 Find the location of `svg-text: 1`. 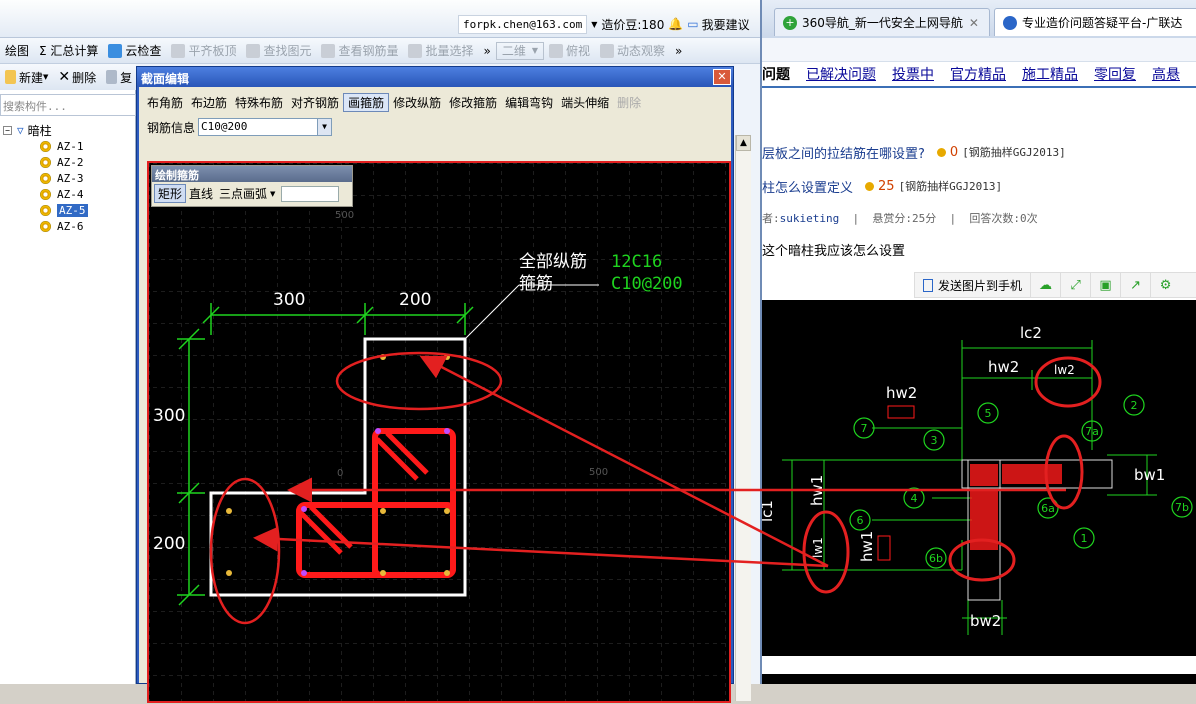

svg-text: 1 is located at coordinates (1084, 538).